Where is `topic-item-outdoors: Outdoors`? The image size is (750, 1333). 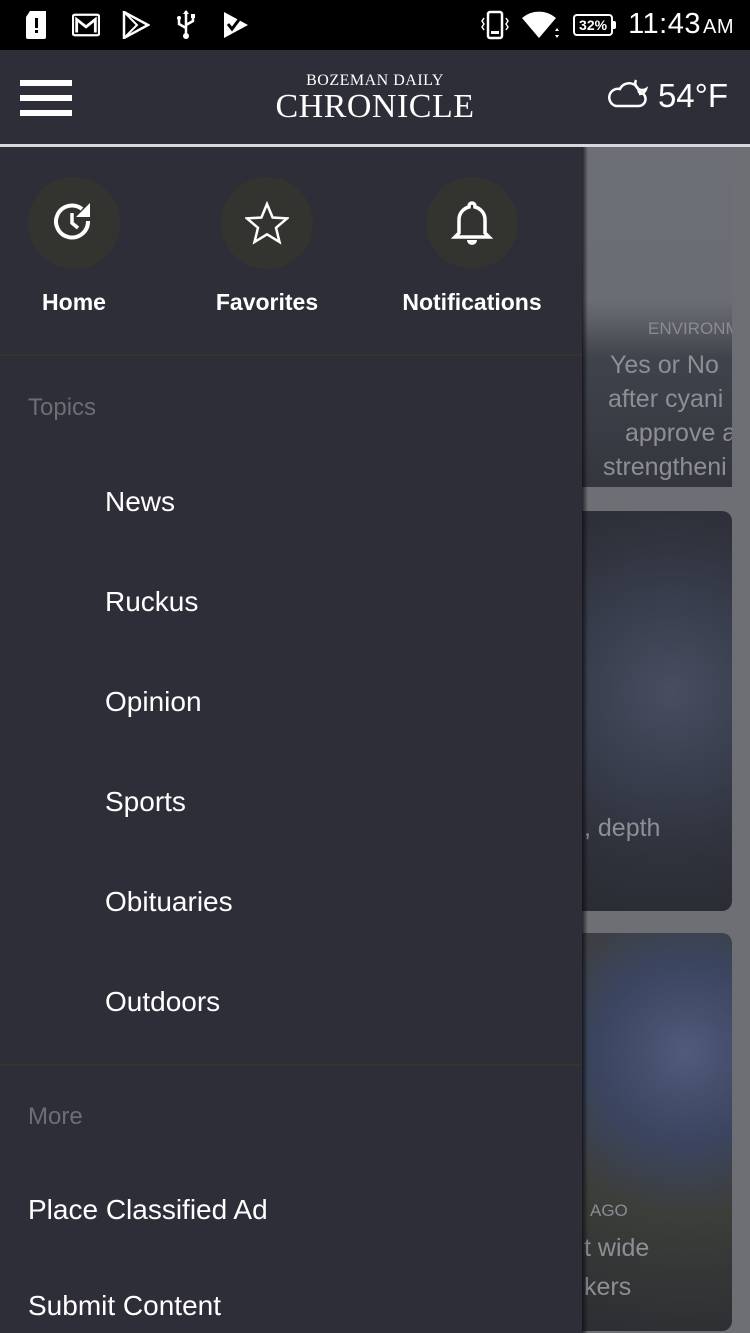
topic-item-outdoors: Outdoors is located at coordinates (162, 1002).